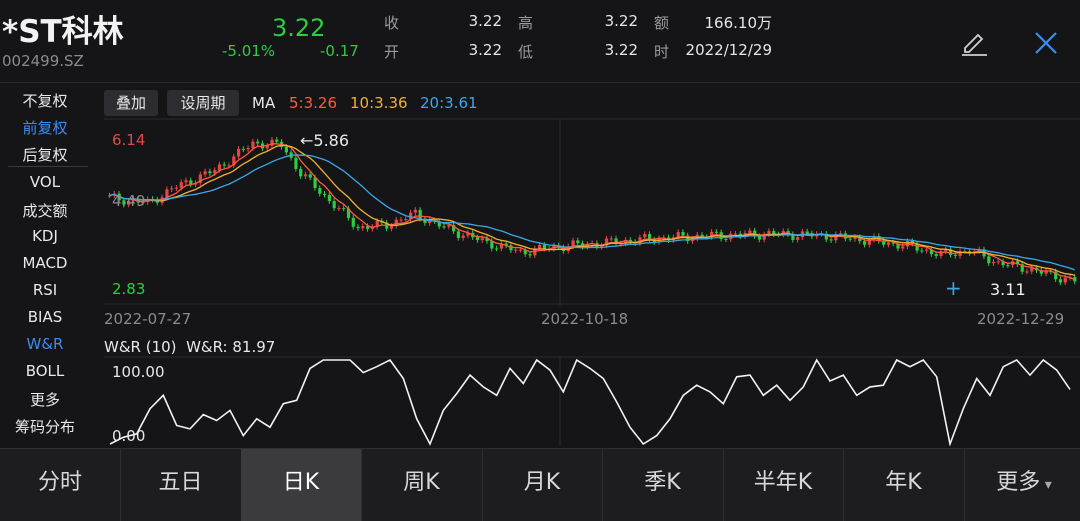 This screenshot has height=521, width=1080. I want to click on menu-item-11: 更多, so click(45, 399).